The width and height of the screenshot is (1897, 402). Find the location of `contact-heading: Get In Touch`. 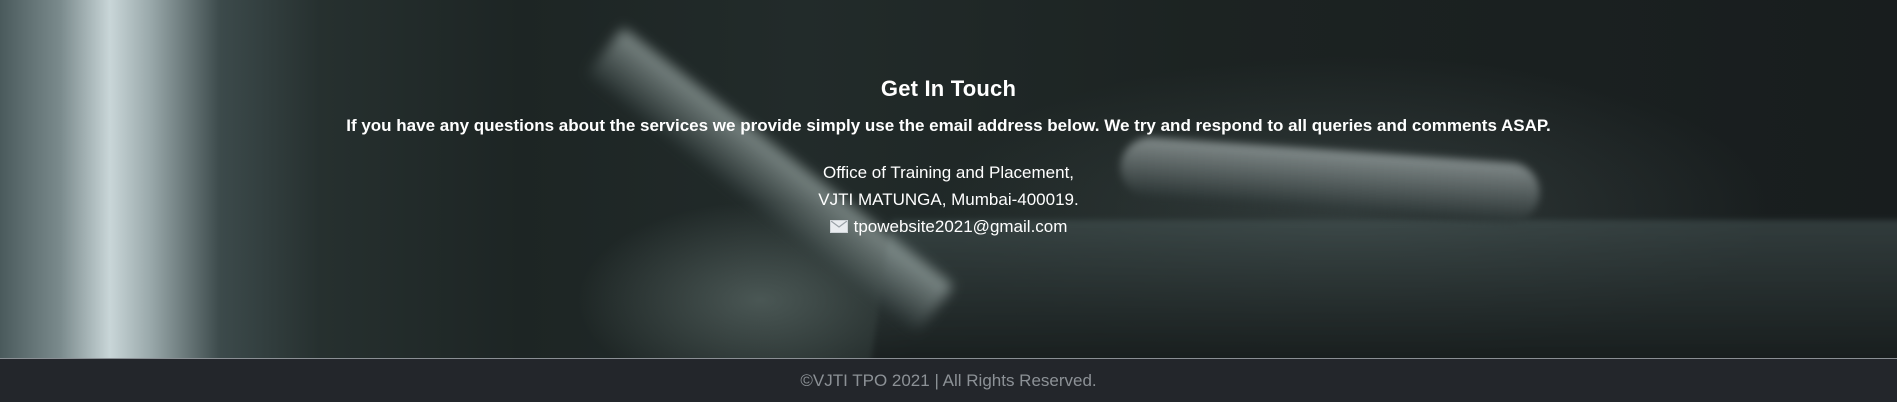

contact-heading: Get In Touch is located at coordinates (948, 88).